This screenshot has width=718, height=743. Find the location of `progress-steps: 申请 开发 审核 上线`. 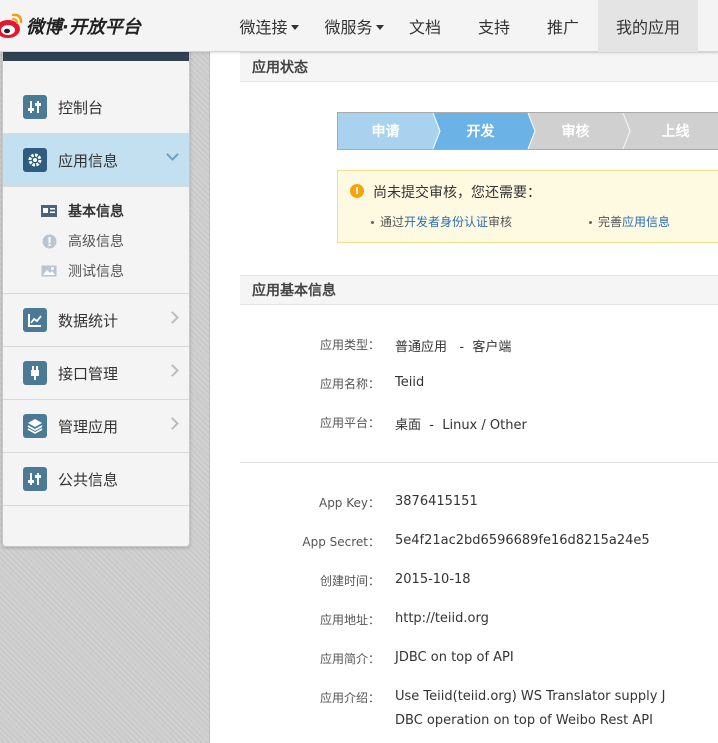

progress-steps: 申请 开发 审核 上线 is located at coordinates (527, 131).